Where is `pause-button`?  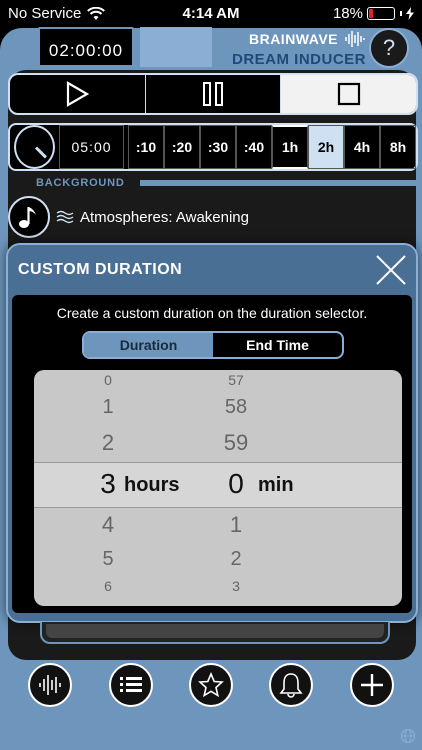
pause-button is located at coordinates (214, 94).